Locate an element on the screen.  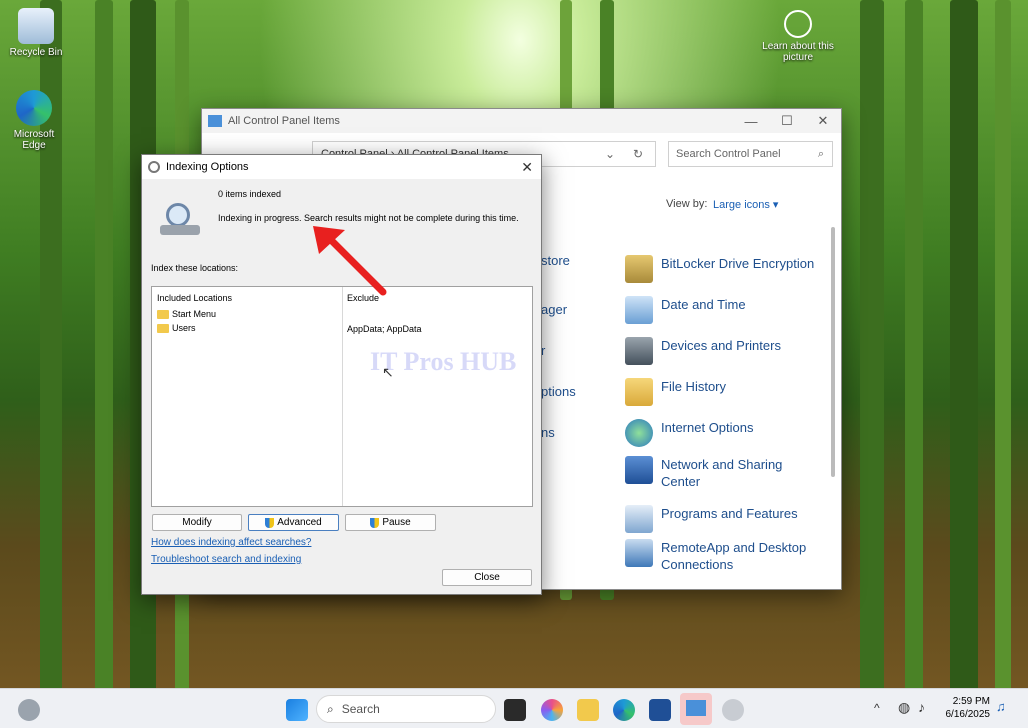
close-label: Close is located at coordinates (487, 577).